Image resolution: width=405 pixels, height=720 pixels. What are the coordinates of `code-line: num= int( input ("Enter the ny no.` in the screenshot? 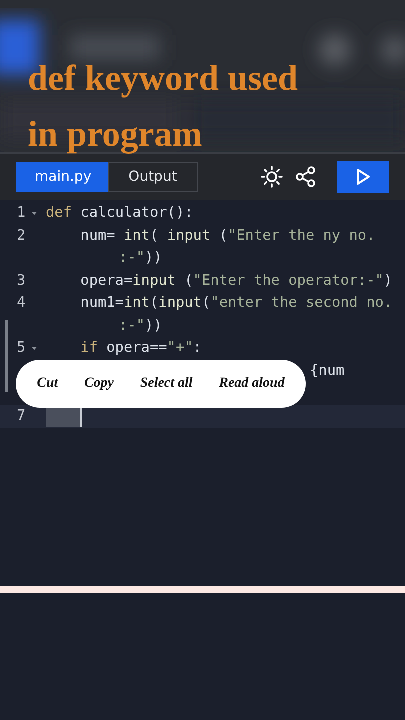 It's located at (228, 236).